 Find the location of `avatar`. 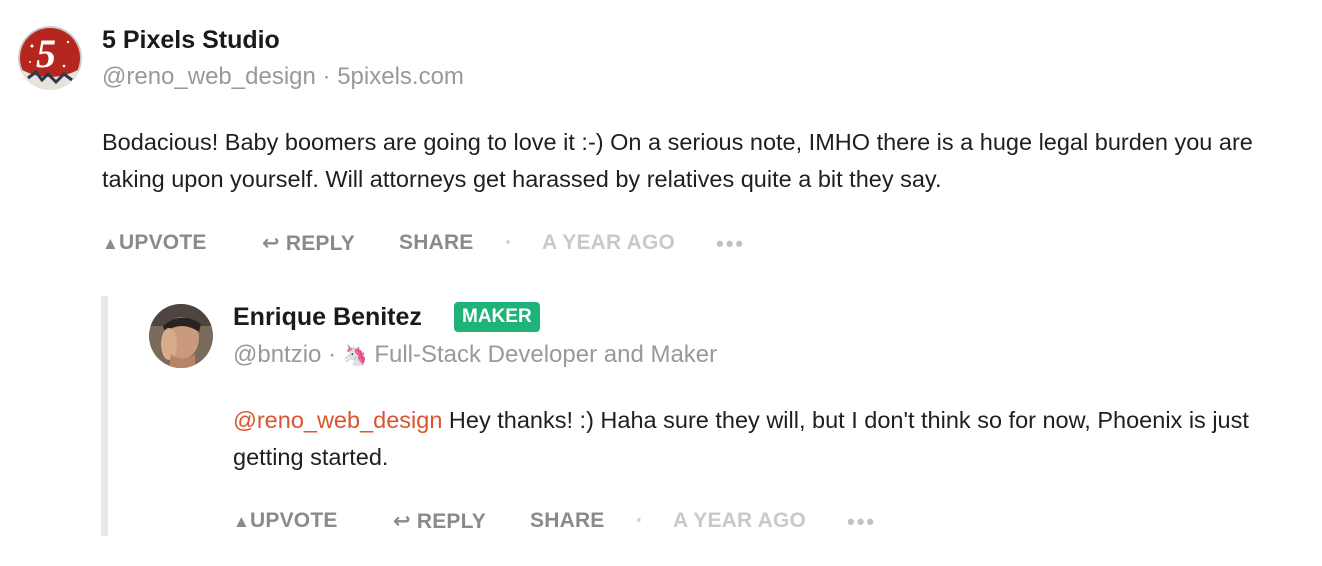

avatar is located at coordinates (181, 336).